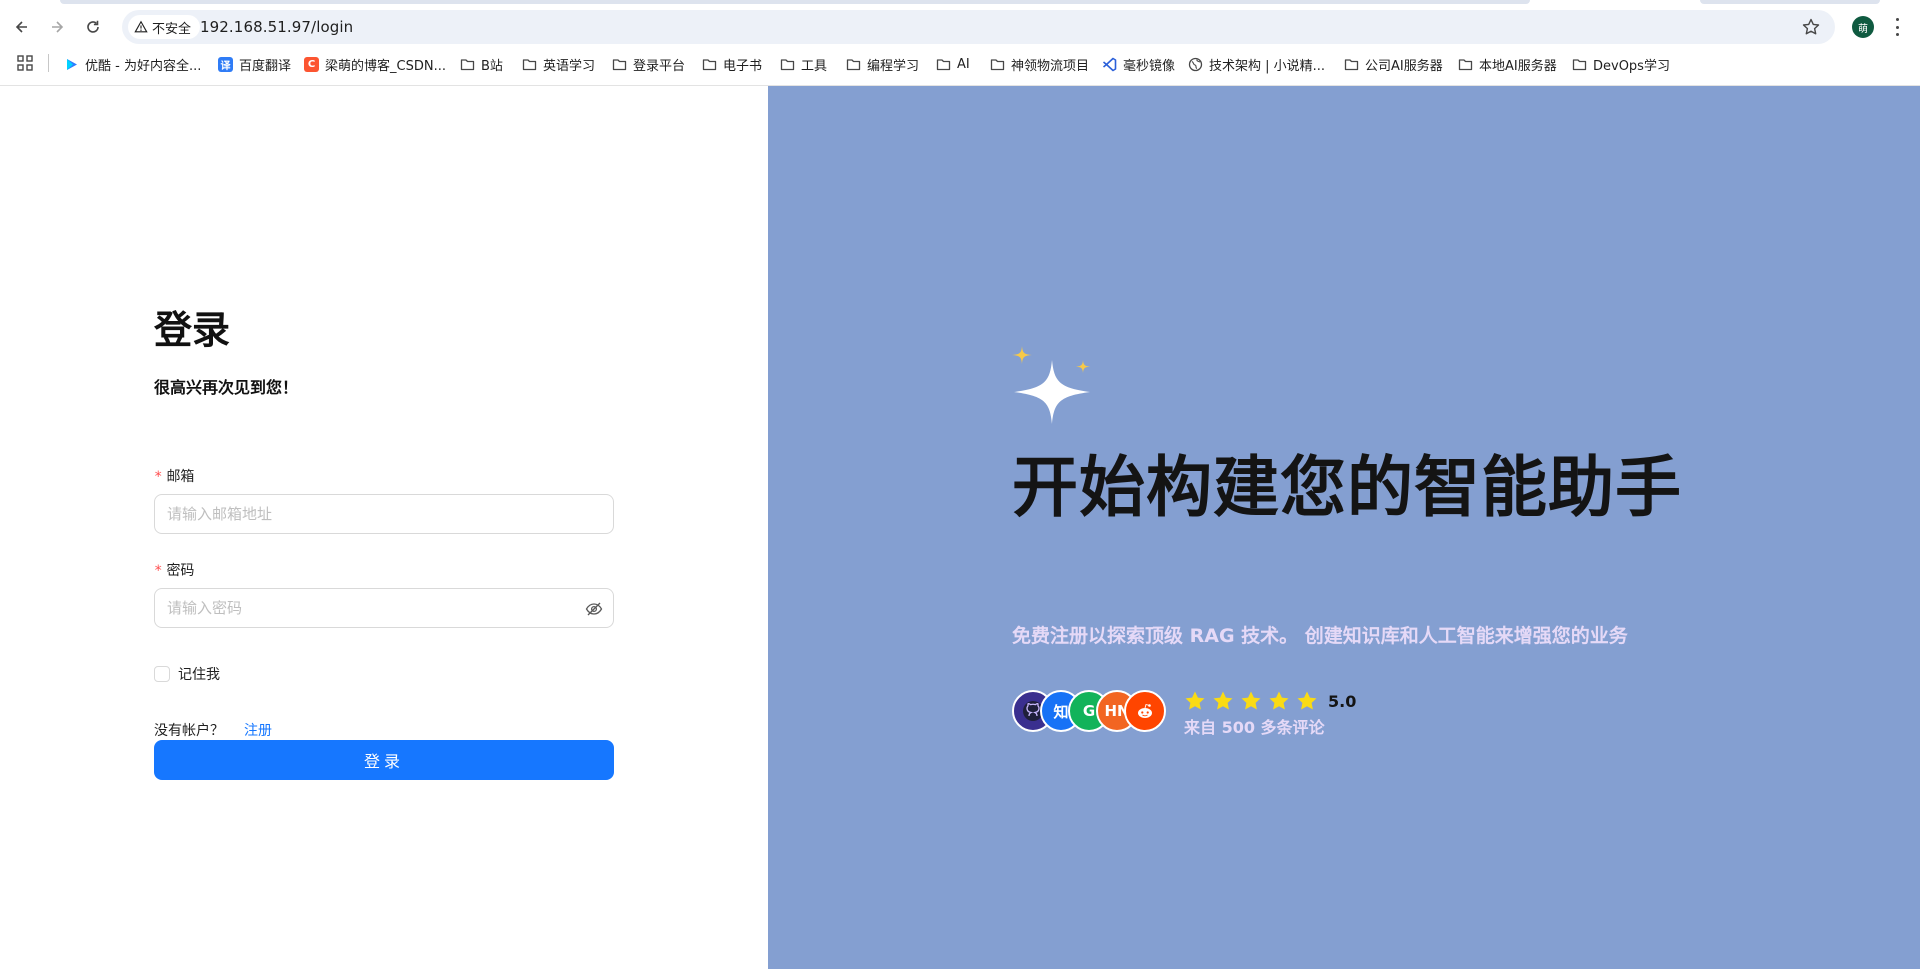  Describe the element at coordinates (1507, 64) in the screenshot. I see `bookmark-folder-local-ai: 本地AI服务器` at that location.